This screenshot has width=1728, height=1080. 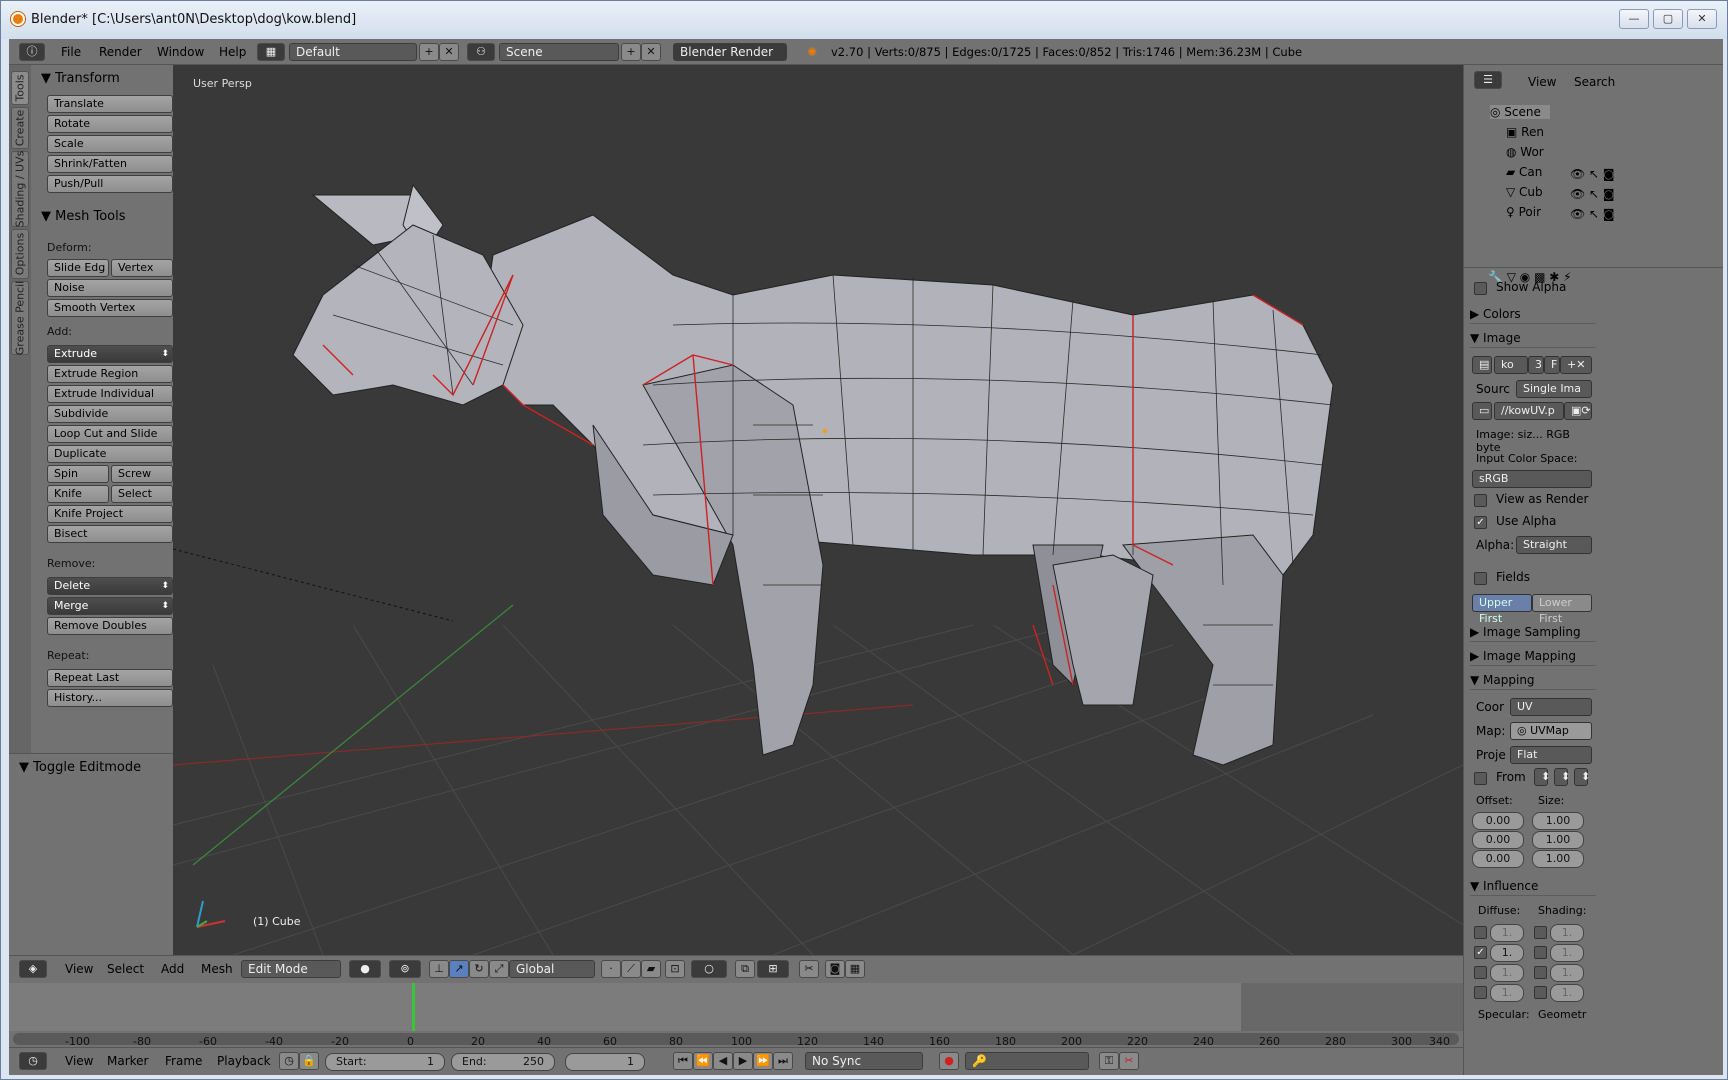 I want to click on image-mapping-header: ▶ Image Mapping, so click(x=1533, y=656).